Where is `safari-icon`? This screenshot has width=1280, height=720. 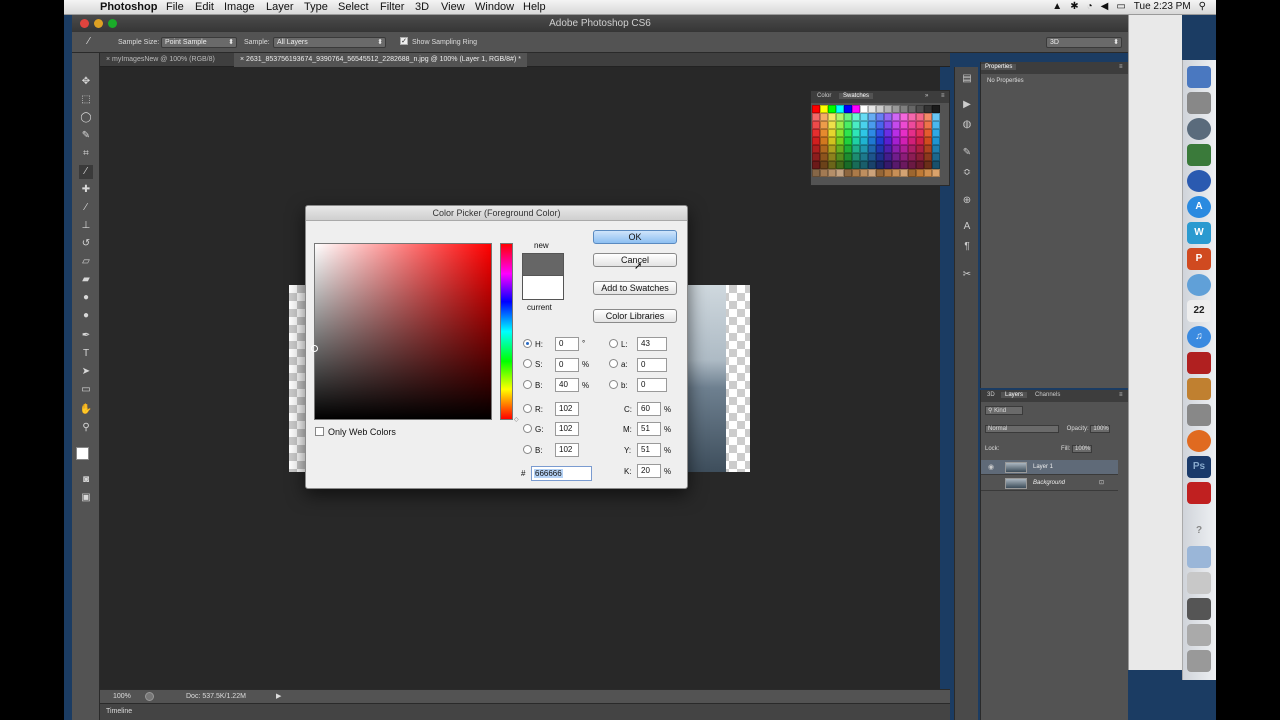 safari-icon is located at coordinates (1199, 181).